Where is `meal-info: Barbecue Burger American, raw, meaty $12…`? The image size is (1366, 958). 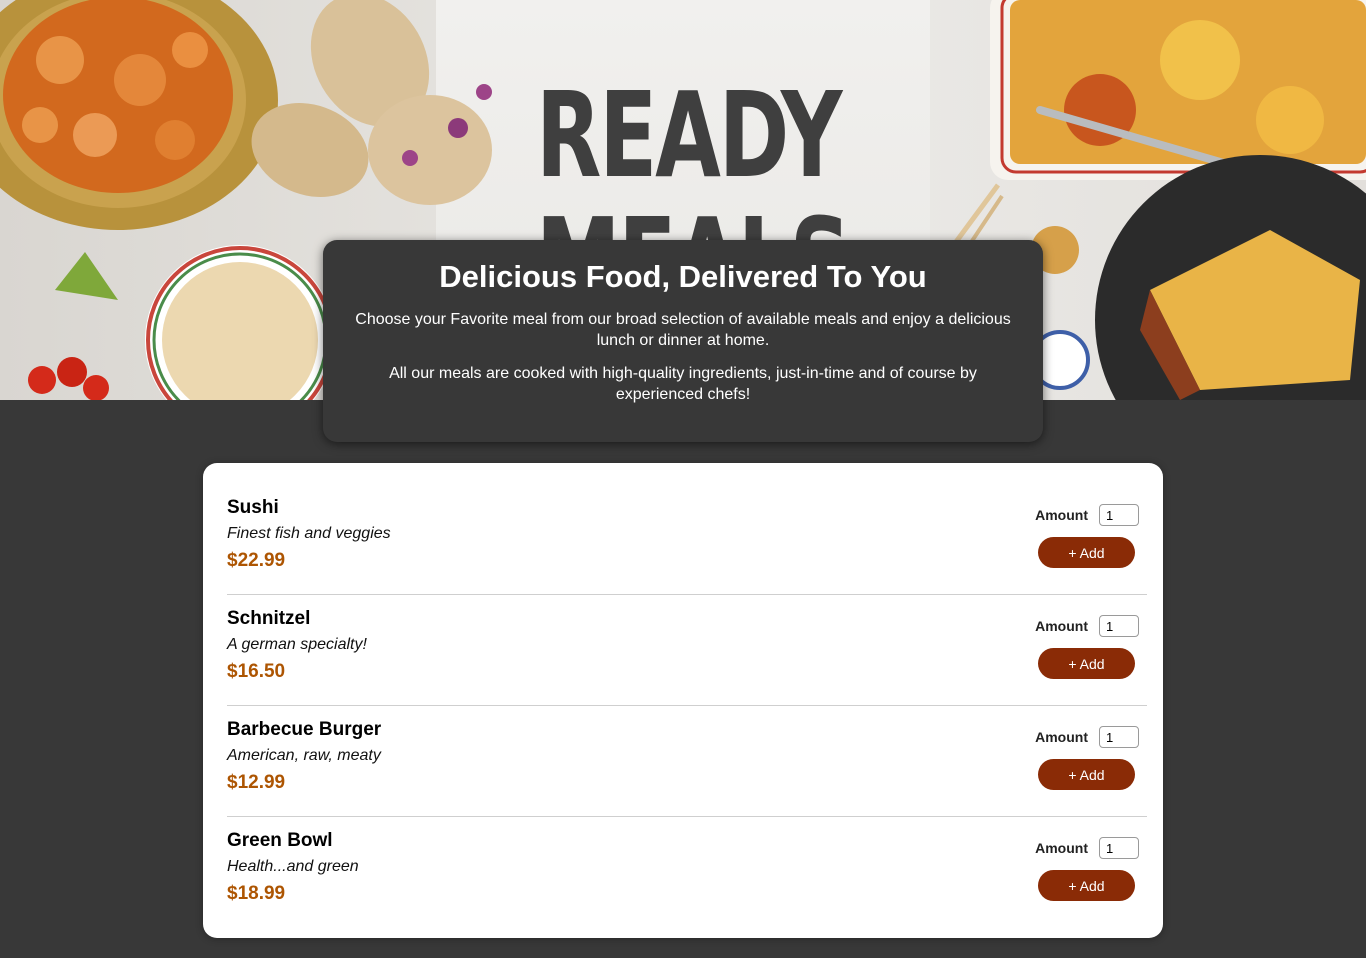 meal-info: Barbecue Burger American, raw, meaty $12… is located at coordinates (304, 756).